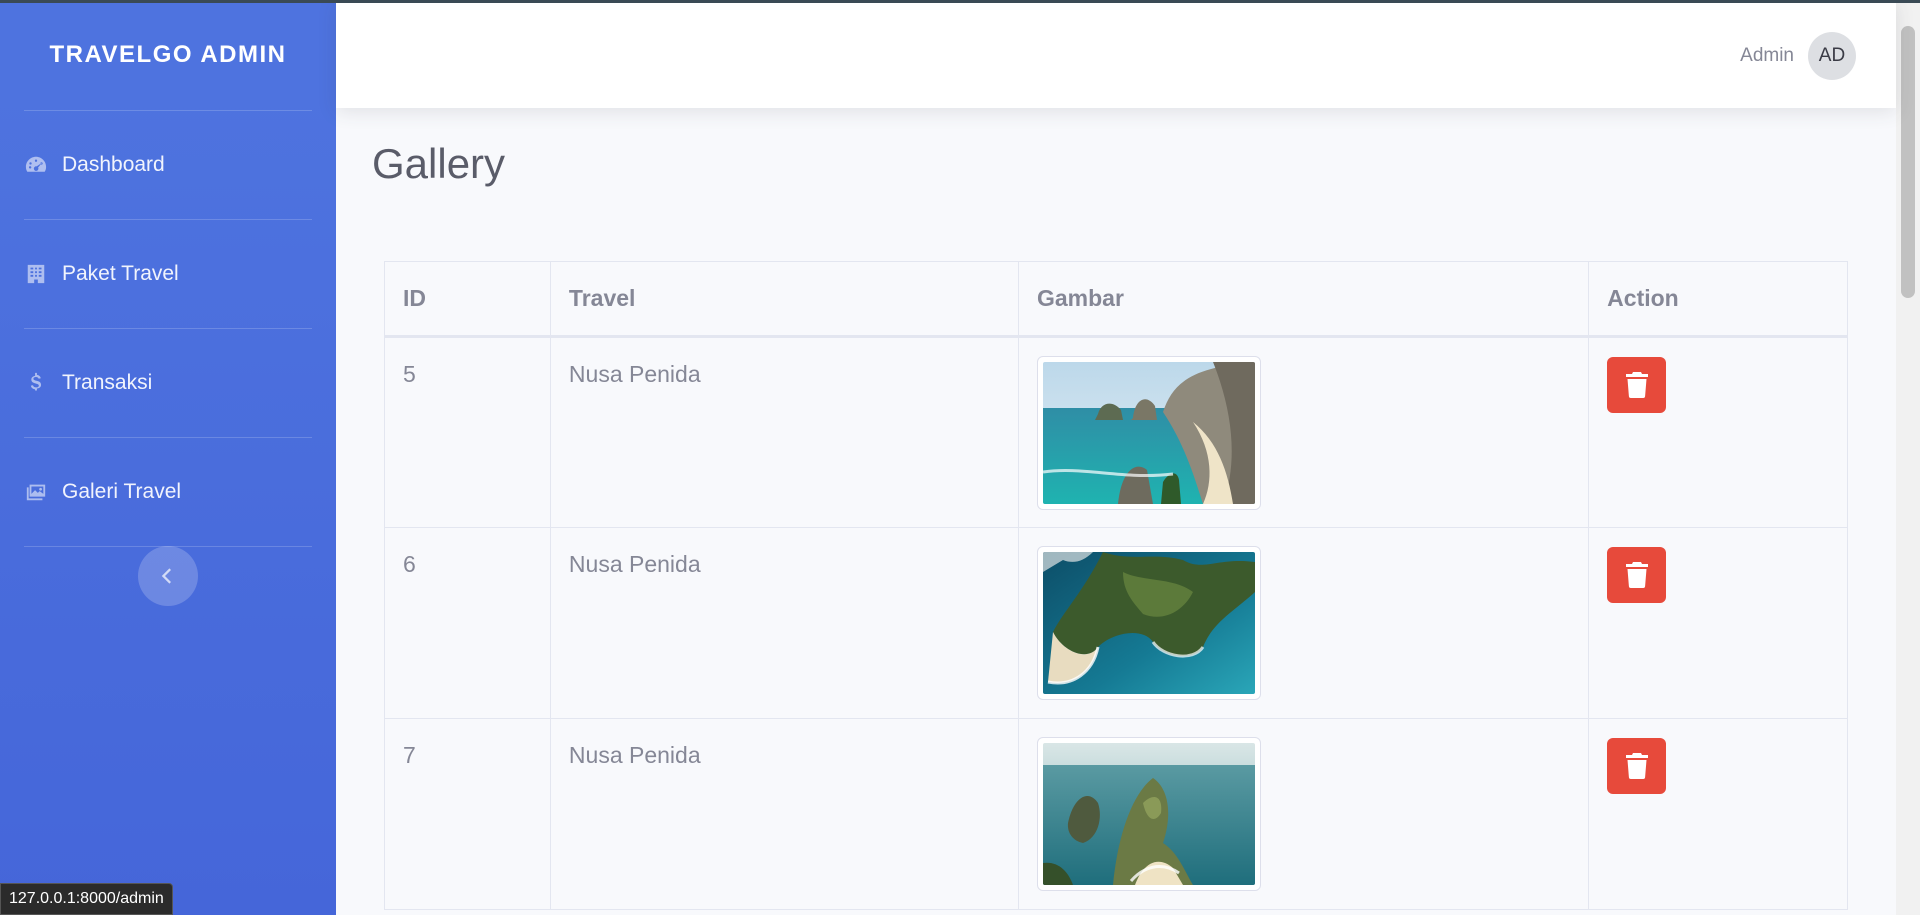 This screenshot has width=1920, height=915. I want to click on scrollbar-thumb, so click(1908, 162).